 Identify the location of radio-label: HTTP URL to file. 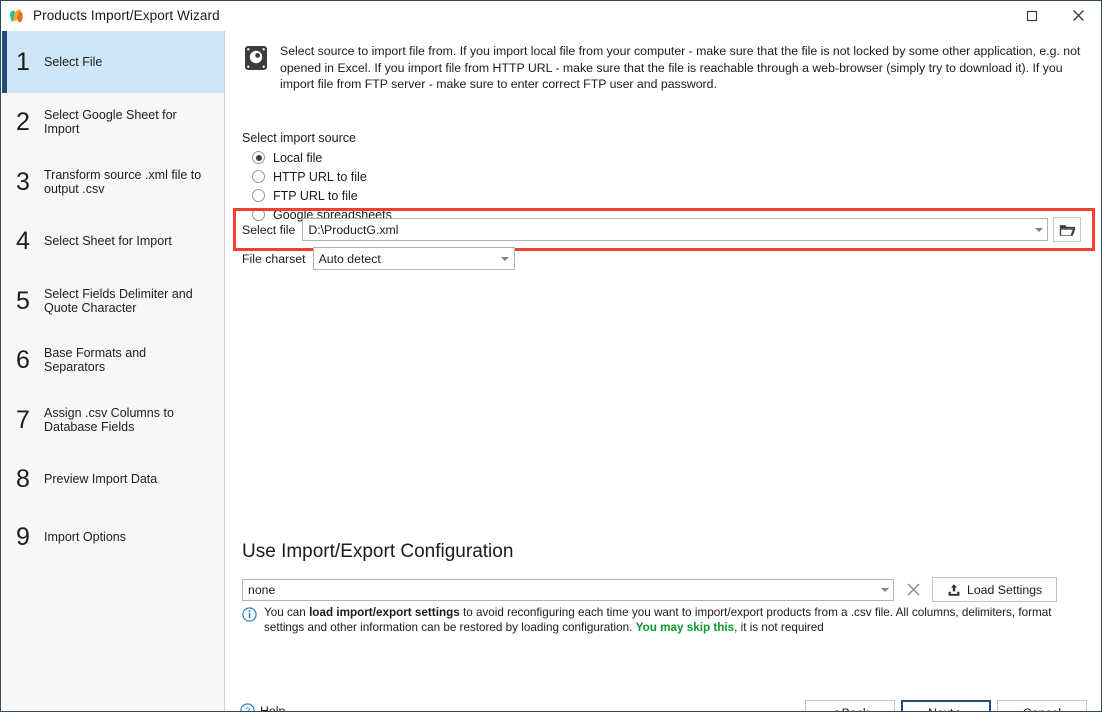
(320, 176).